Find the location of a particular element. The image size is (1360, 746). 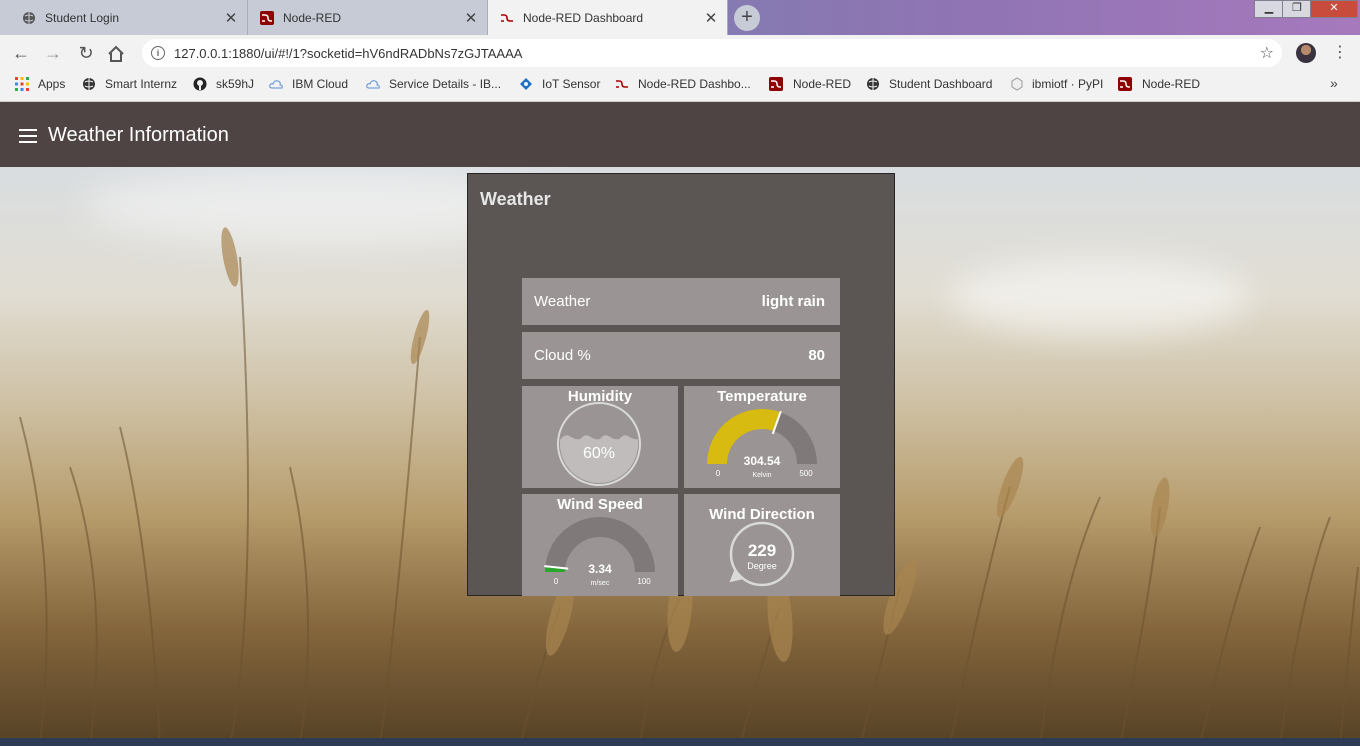

wind-speed-gauge-widget: Wind Speed 3.34 m/sec 0 100 is located at coordinates (600, 545).